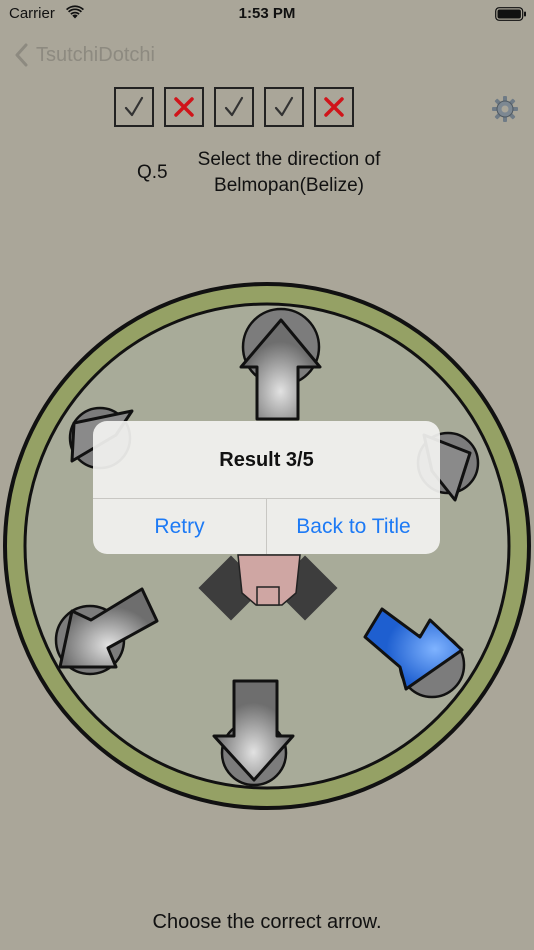 This screenshot has width=534, height=950. Describe the element at coordinates (152, 172) in the screenshot. I see `question-number: Q.5` at that location.